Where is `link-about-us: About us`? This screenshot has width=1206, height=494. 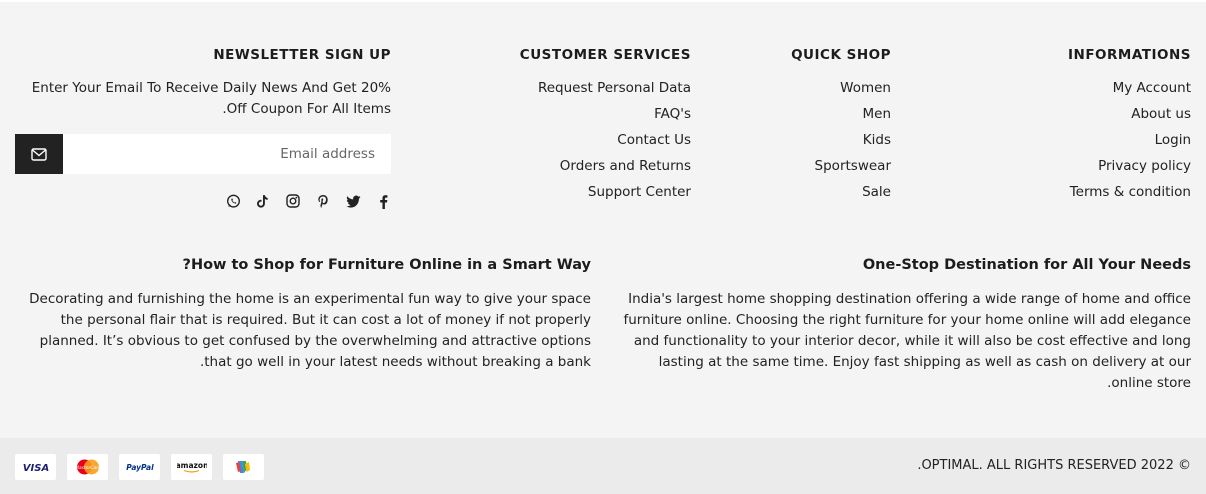
link-about-us: About us is located at coordinates (1161, 114).